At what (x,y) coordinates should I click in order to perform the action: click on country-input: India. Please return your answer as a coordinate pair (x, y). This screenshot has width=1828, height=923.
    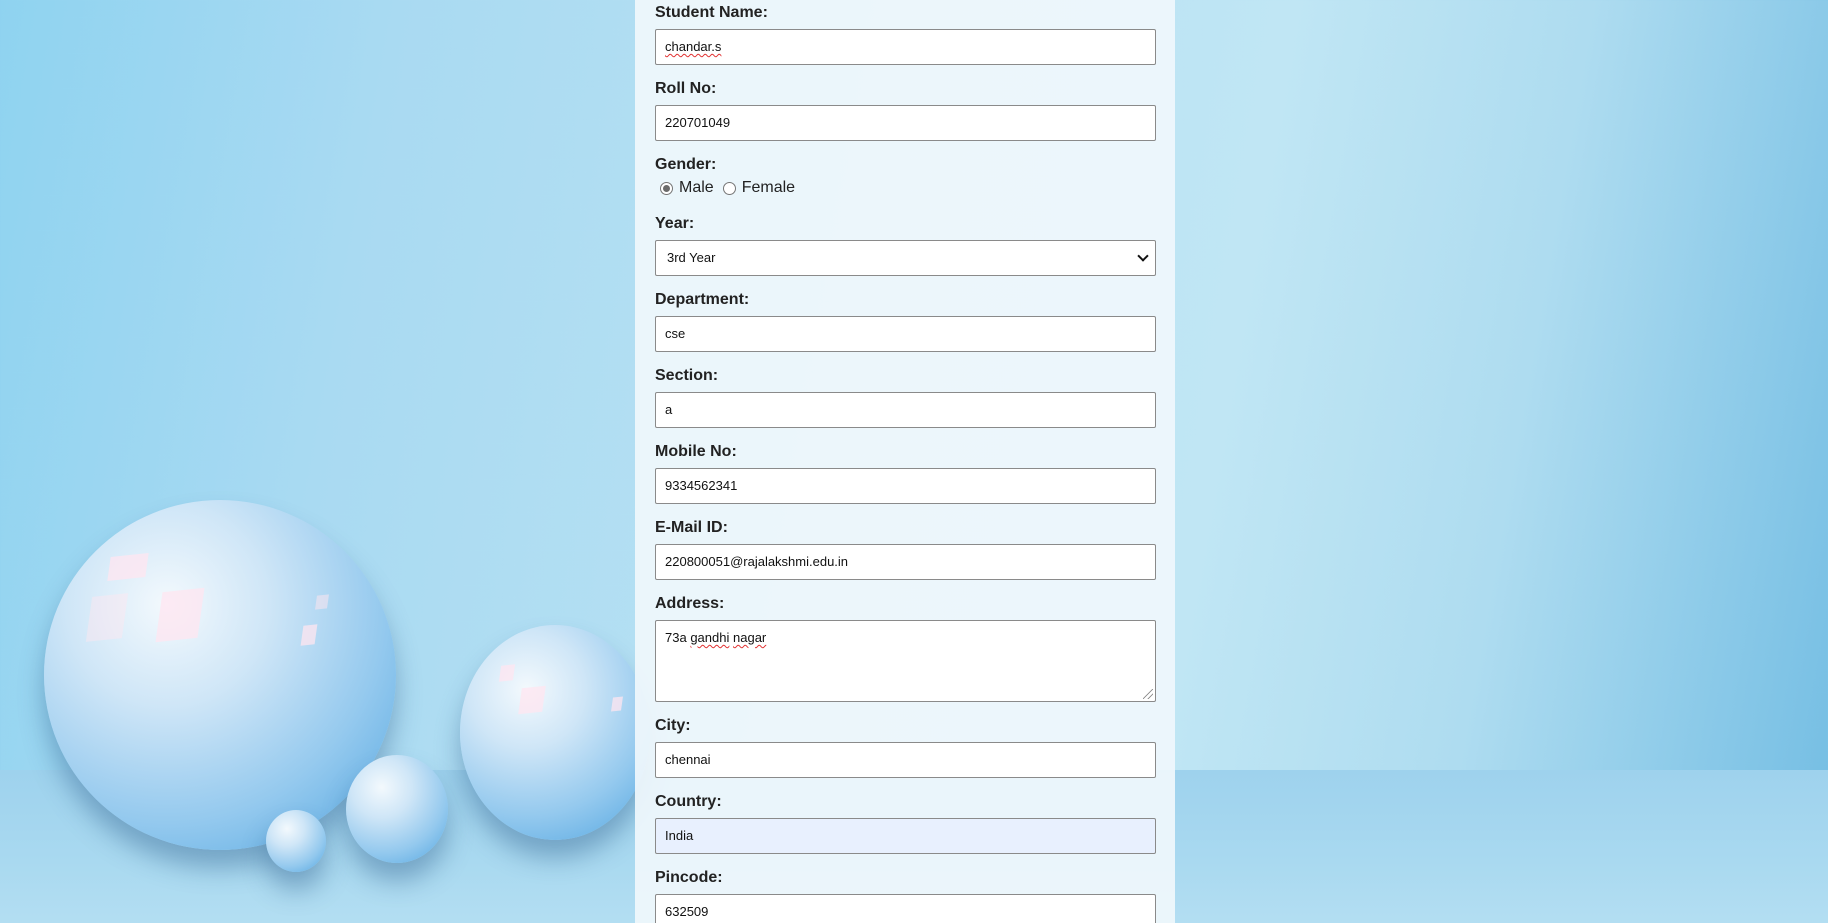
    Looking at the image, I should click on (905, 836).